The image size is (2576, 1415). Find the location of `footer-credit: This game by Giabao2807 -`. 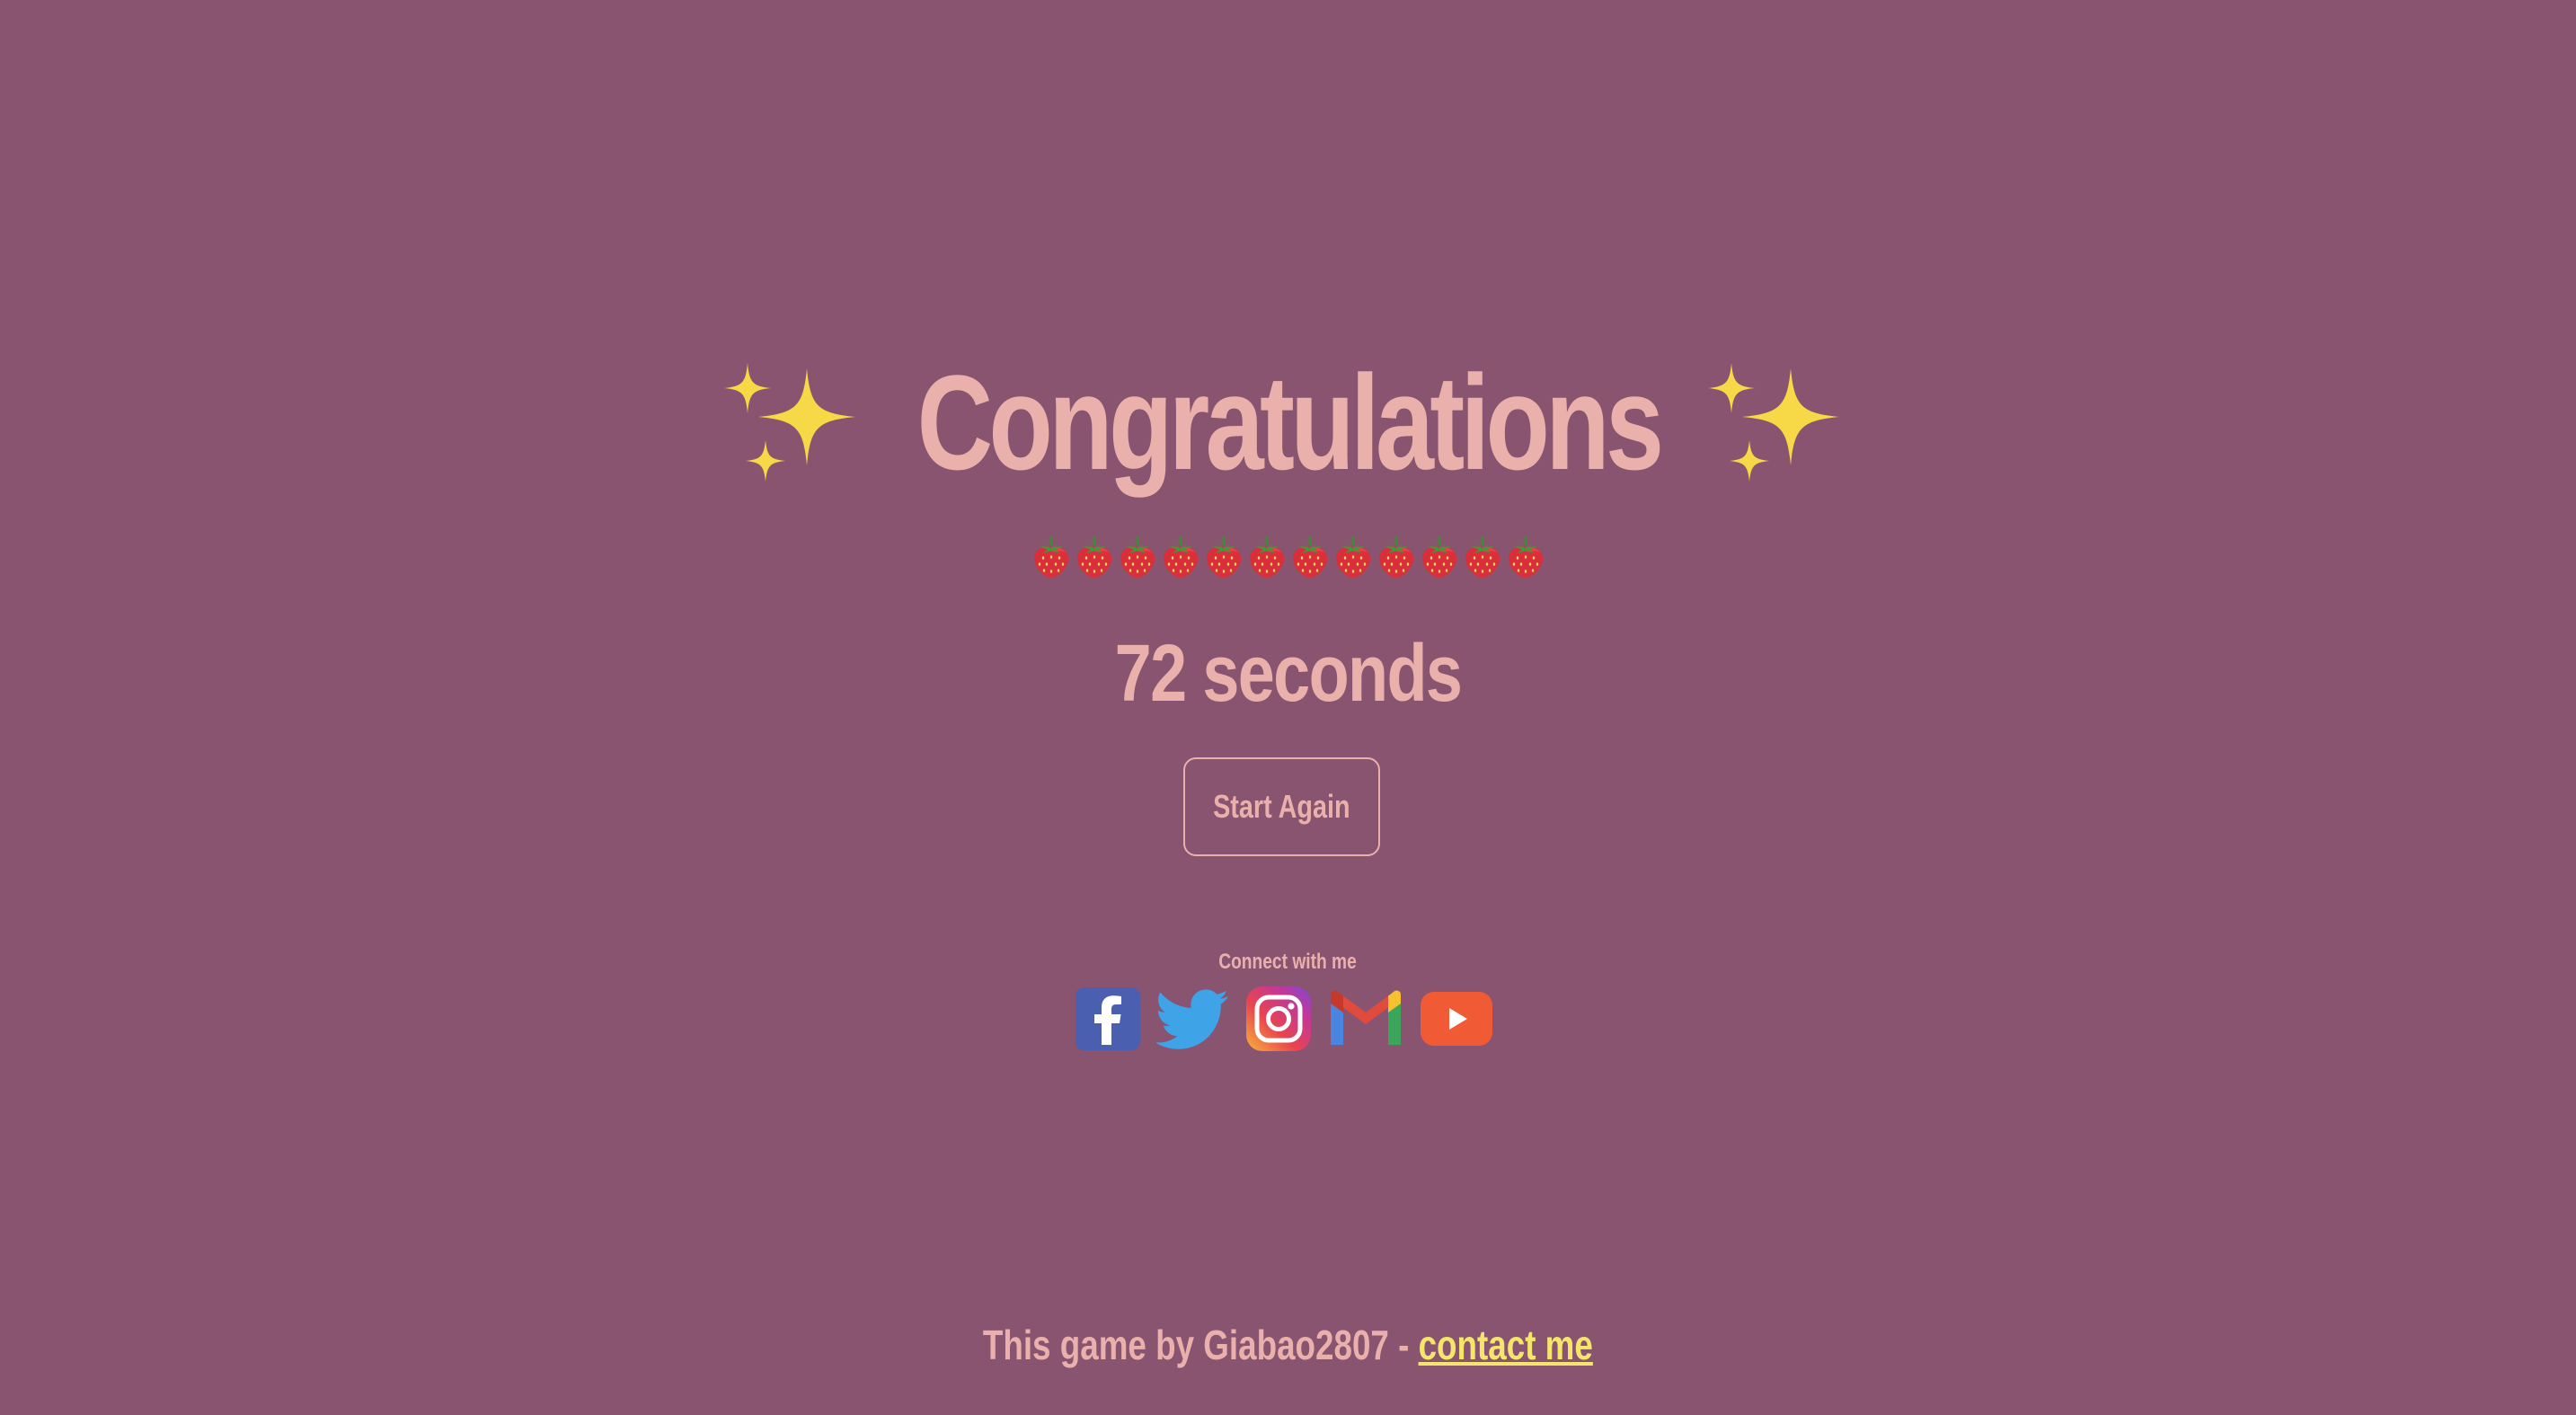

footer-credit: This game by Giabao2807 - is located at coordinates (1201, 1345).